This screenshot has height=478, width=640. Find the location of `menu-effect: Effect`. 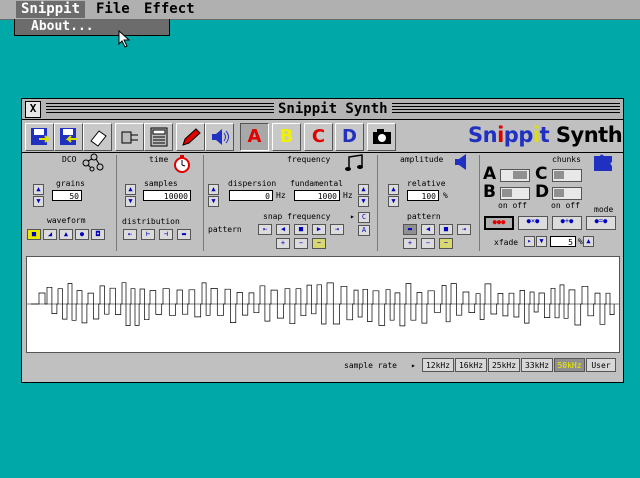

menu-effect: Effect is located at coordinates (169, 9).